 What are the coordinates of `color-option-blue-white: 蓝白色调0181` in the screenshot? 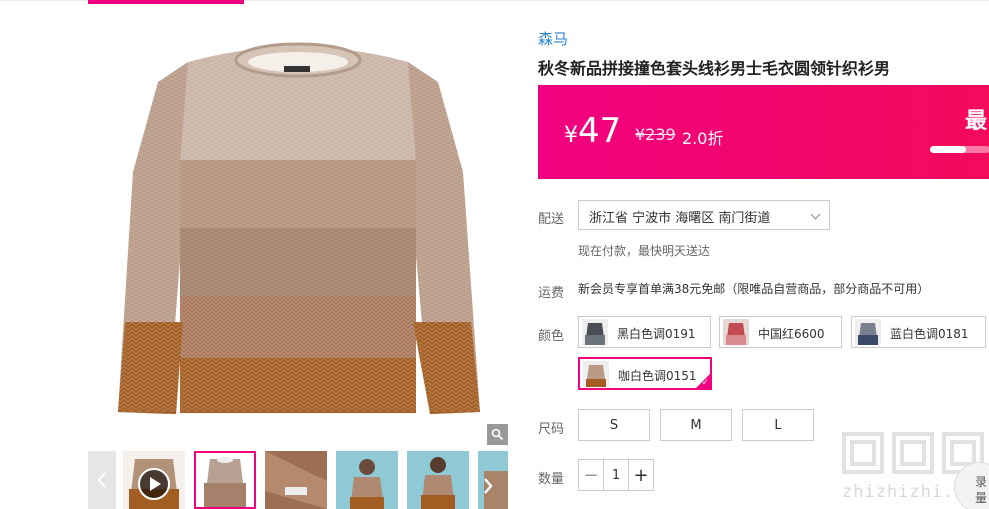 It's located at (918, 332).